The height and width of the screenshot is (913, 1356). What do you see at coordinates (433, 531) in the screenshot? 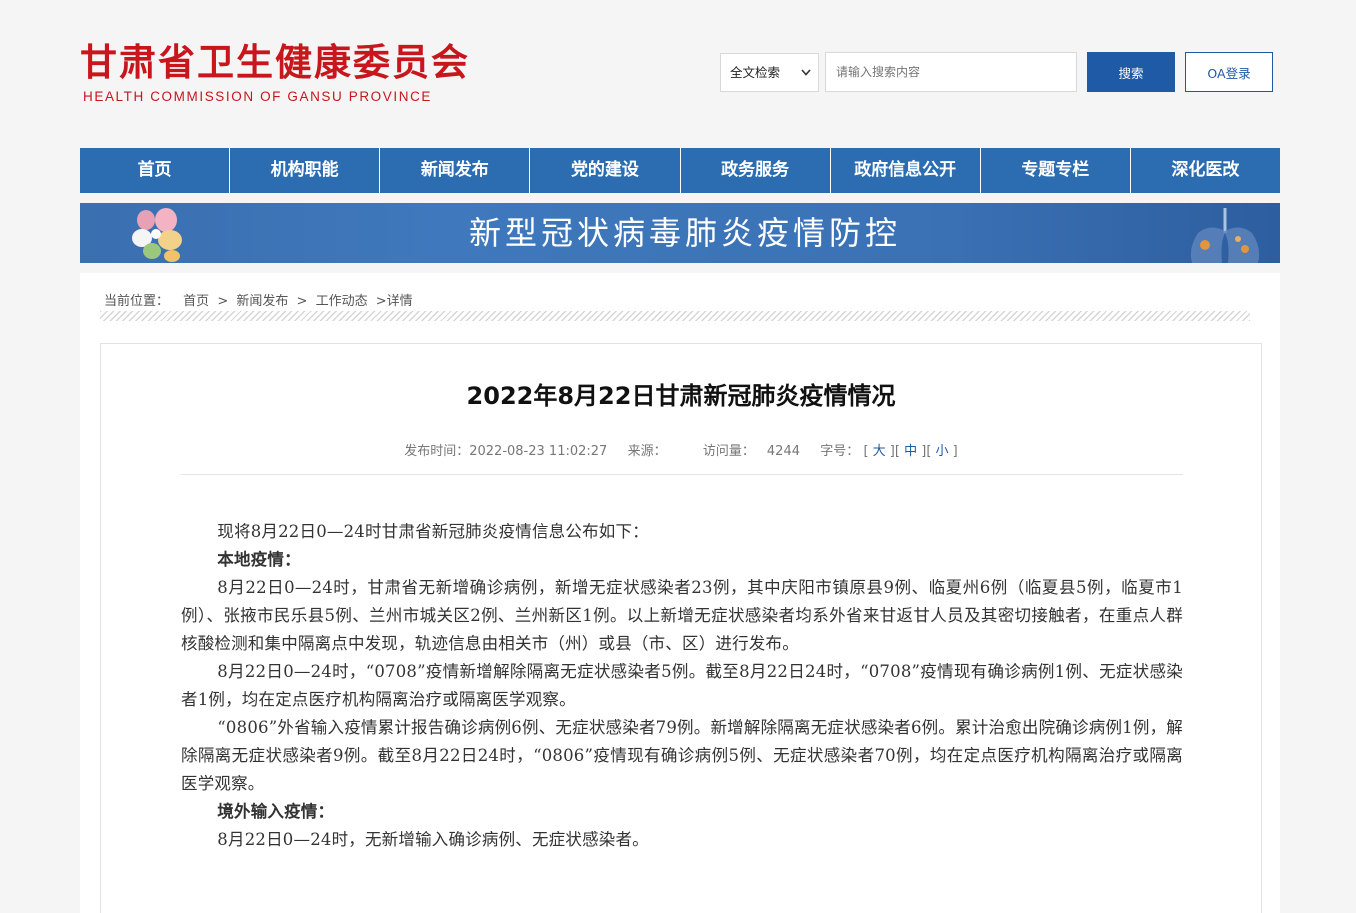
I see `article-paragraph: 现将8月22日0—24时甘肃省新冠肺炎疫情信息公布如下：` at bounding box center [433, 531].